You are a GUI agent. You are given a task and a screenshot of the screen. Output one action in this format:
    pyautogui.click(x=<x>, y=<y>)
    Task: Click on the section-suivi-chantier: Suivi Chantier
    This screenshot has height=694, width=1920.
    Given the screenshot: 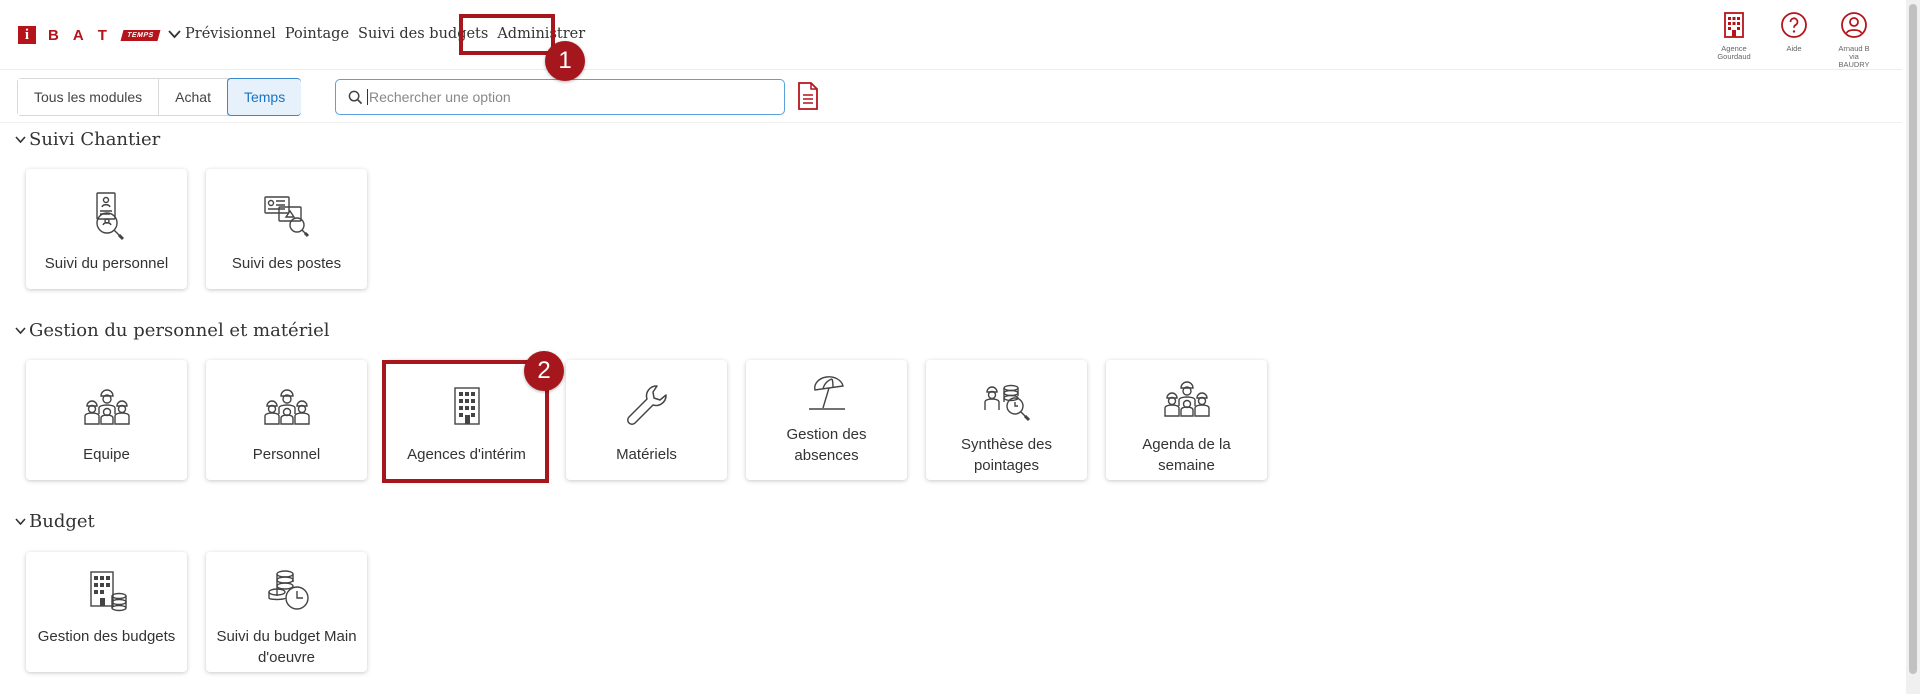 What is the action you would take?
    pyautogui.click(x=87, y=139)
    